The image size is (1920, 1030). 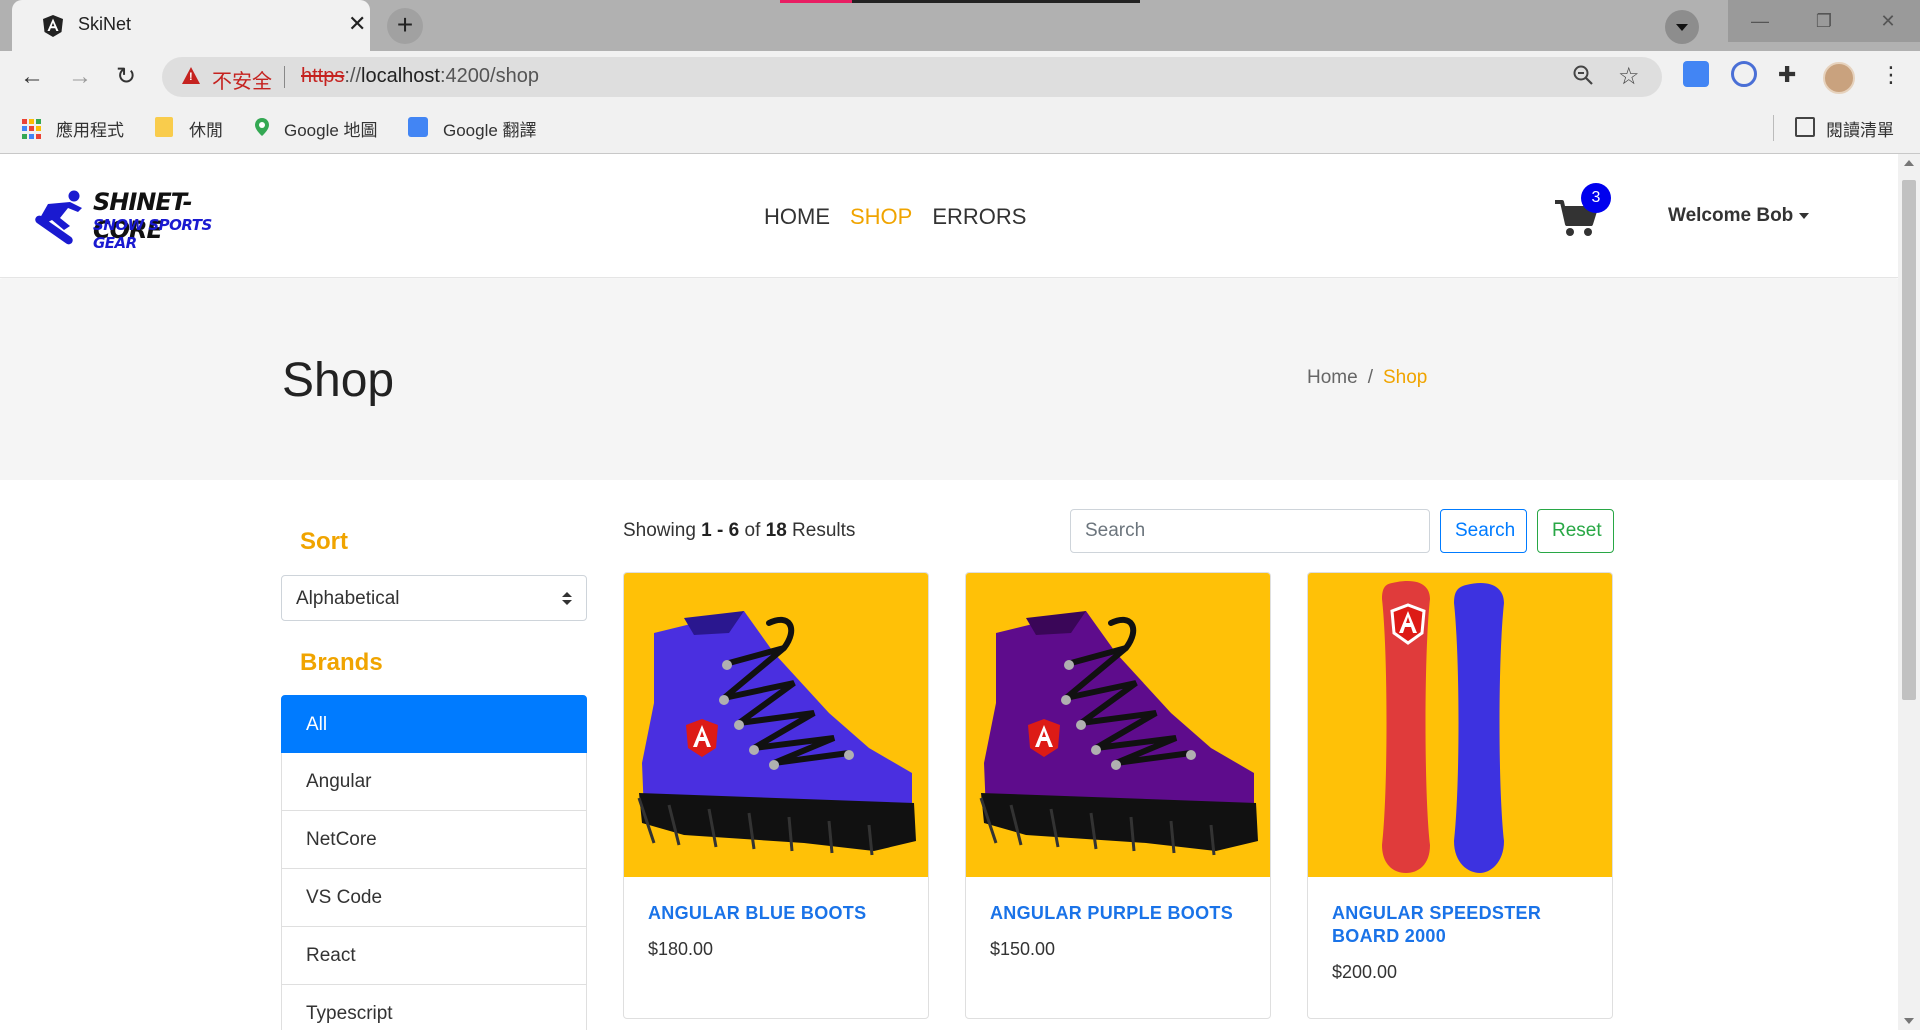 What do you see at coordinates (1760, 21) in the screenshot?
I see `minimize-button: —` at bounding box center [1760, 21].